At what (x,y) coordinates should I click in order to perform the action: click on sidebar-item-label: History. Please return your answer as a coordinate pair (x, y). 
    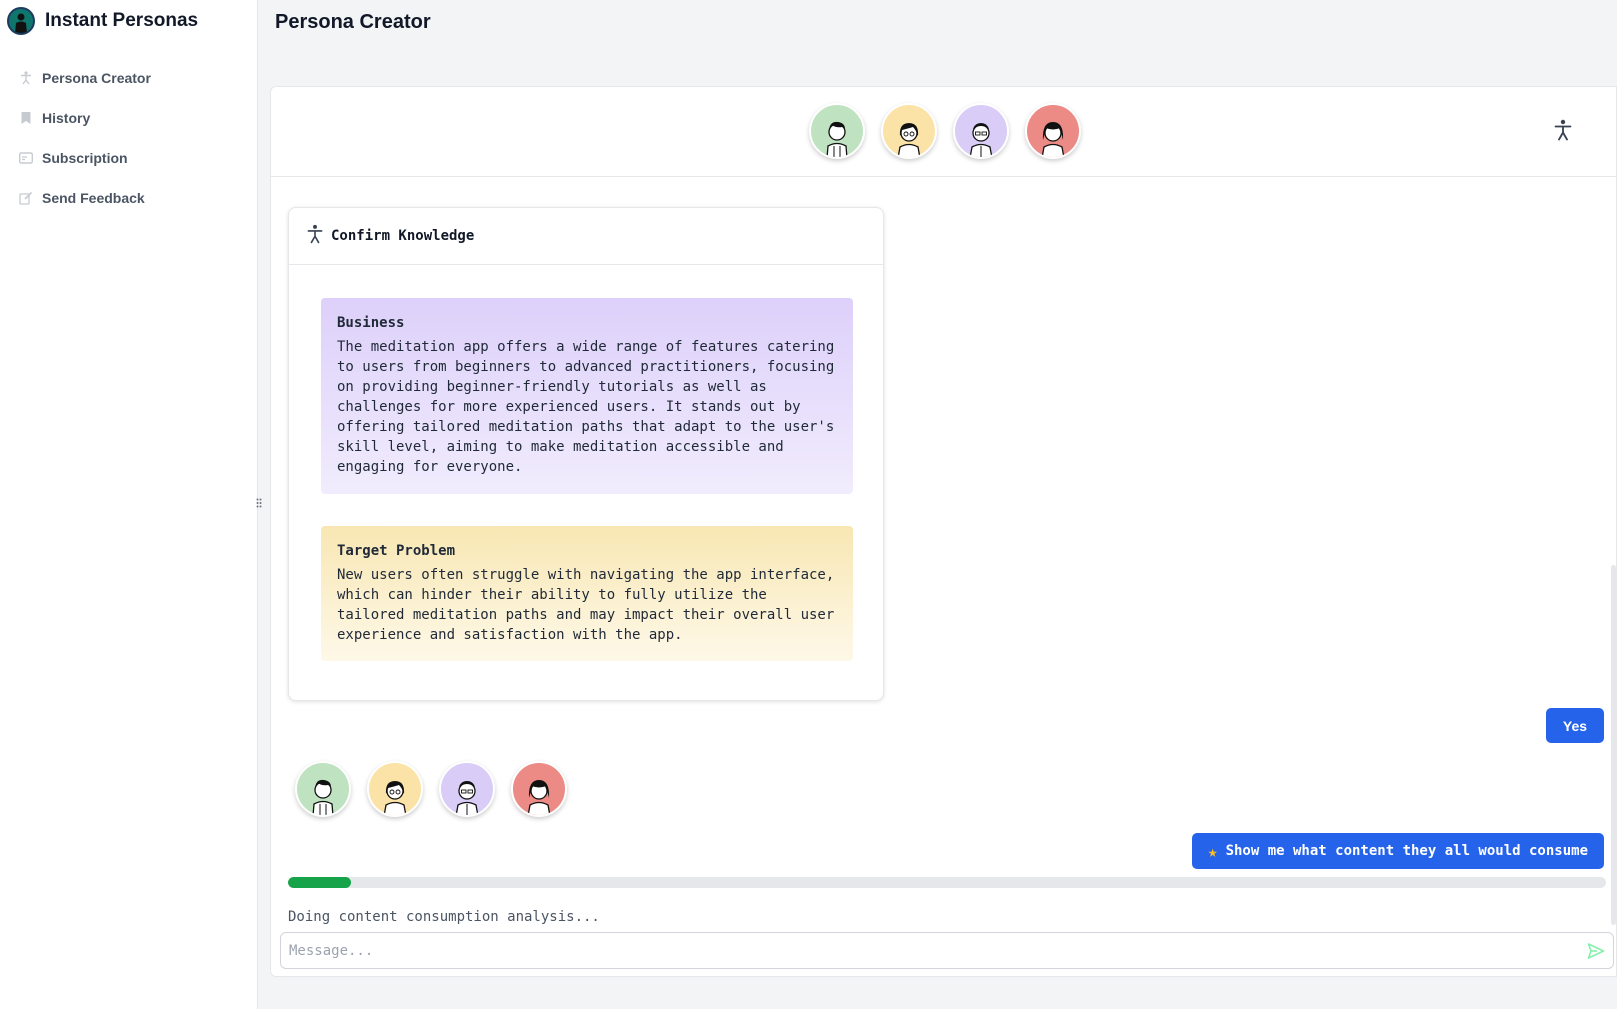
    Looking at the image, I should click on (66, 118).